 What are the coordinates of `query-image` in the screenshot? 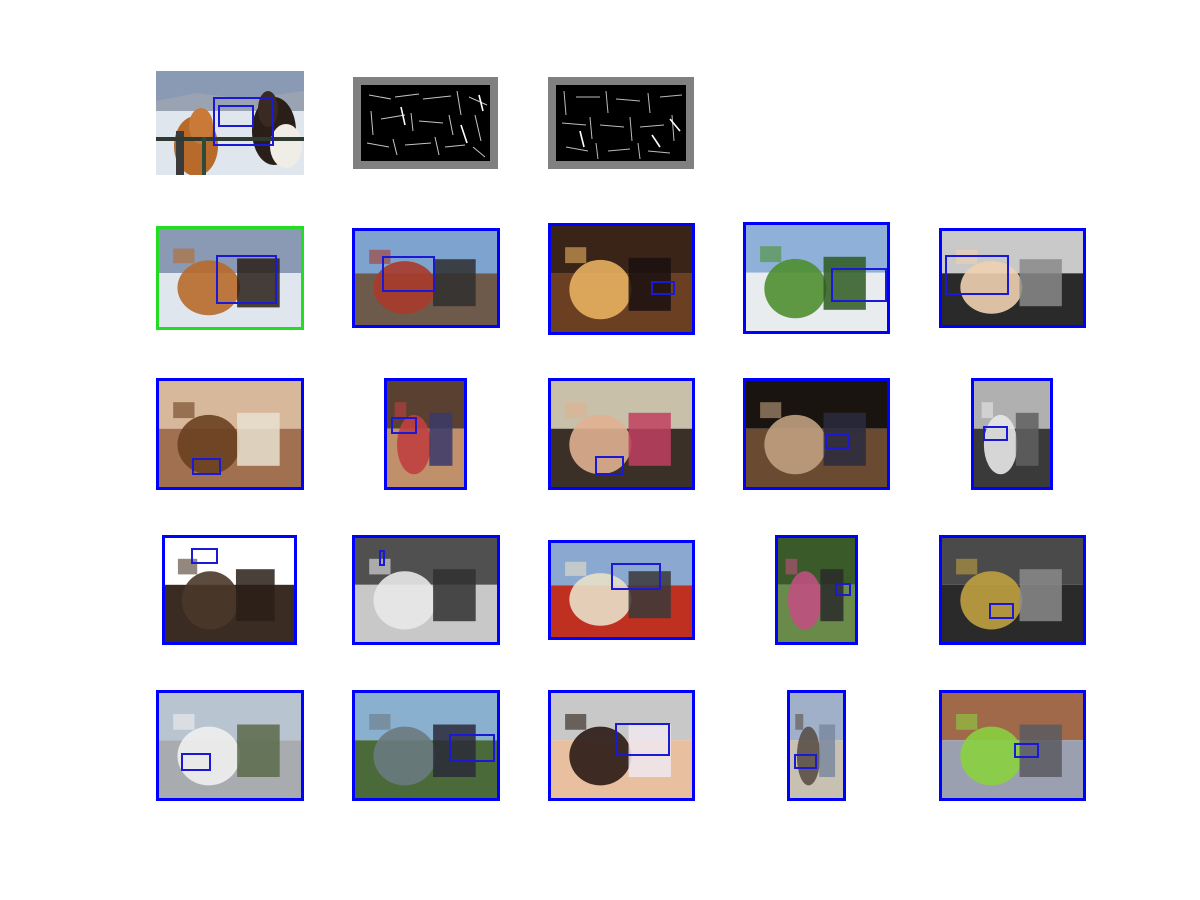 It's located at (230, 123).